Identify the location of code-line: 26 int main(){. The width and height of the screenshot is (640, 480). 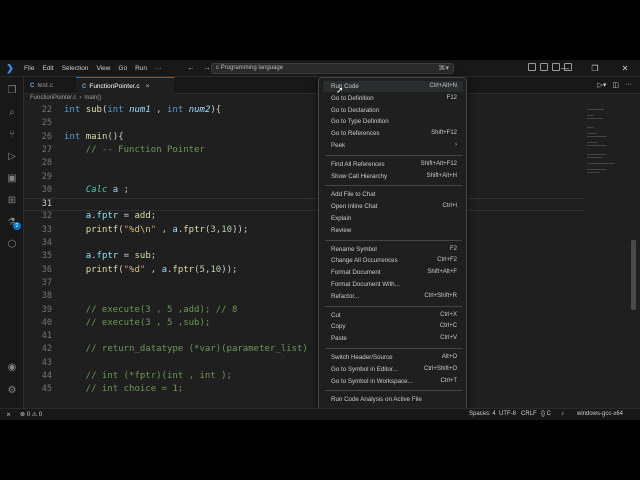
(304, 138).